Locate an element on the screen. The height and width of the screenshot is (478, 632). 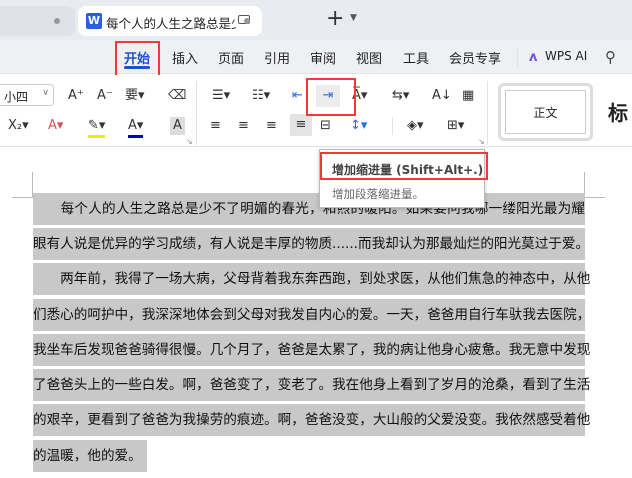
close-dot-icon is located at coordinates (247, 21).